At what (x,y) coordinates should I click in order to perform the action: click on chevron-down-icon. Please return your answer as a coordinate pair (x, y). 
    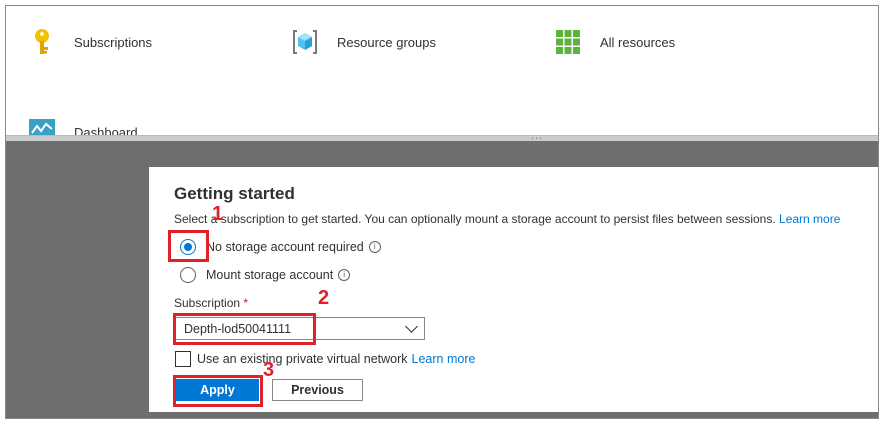
    Looking at the image, I should click on (411, 326).